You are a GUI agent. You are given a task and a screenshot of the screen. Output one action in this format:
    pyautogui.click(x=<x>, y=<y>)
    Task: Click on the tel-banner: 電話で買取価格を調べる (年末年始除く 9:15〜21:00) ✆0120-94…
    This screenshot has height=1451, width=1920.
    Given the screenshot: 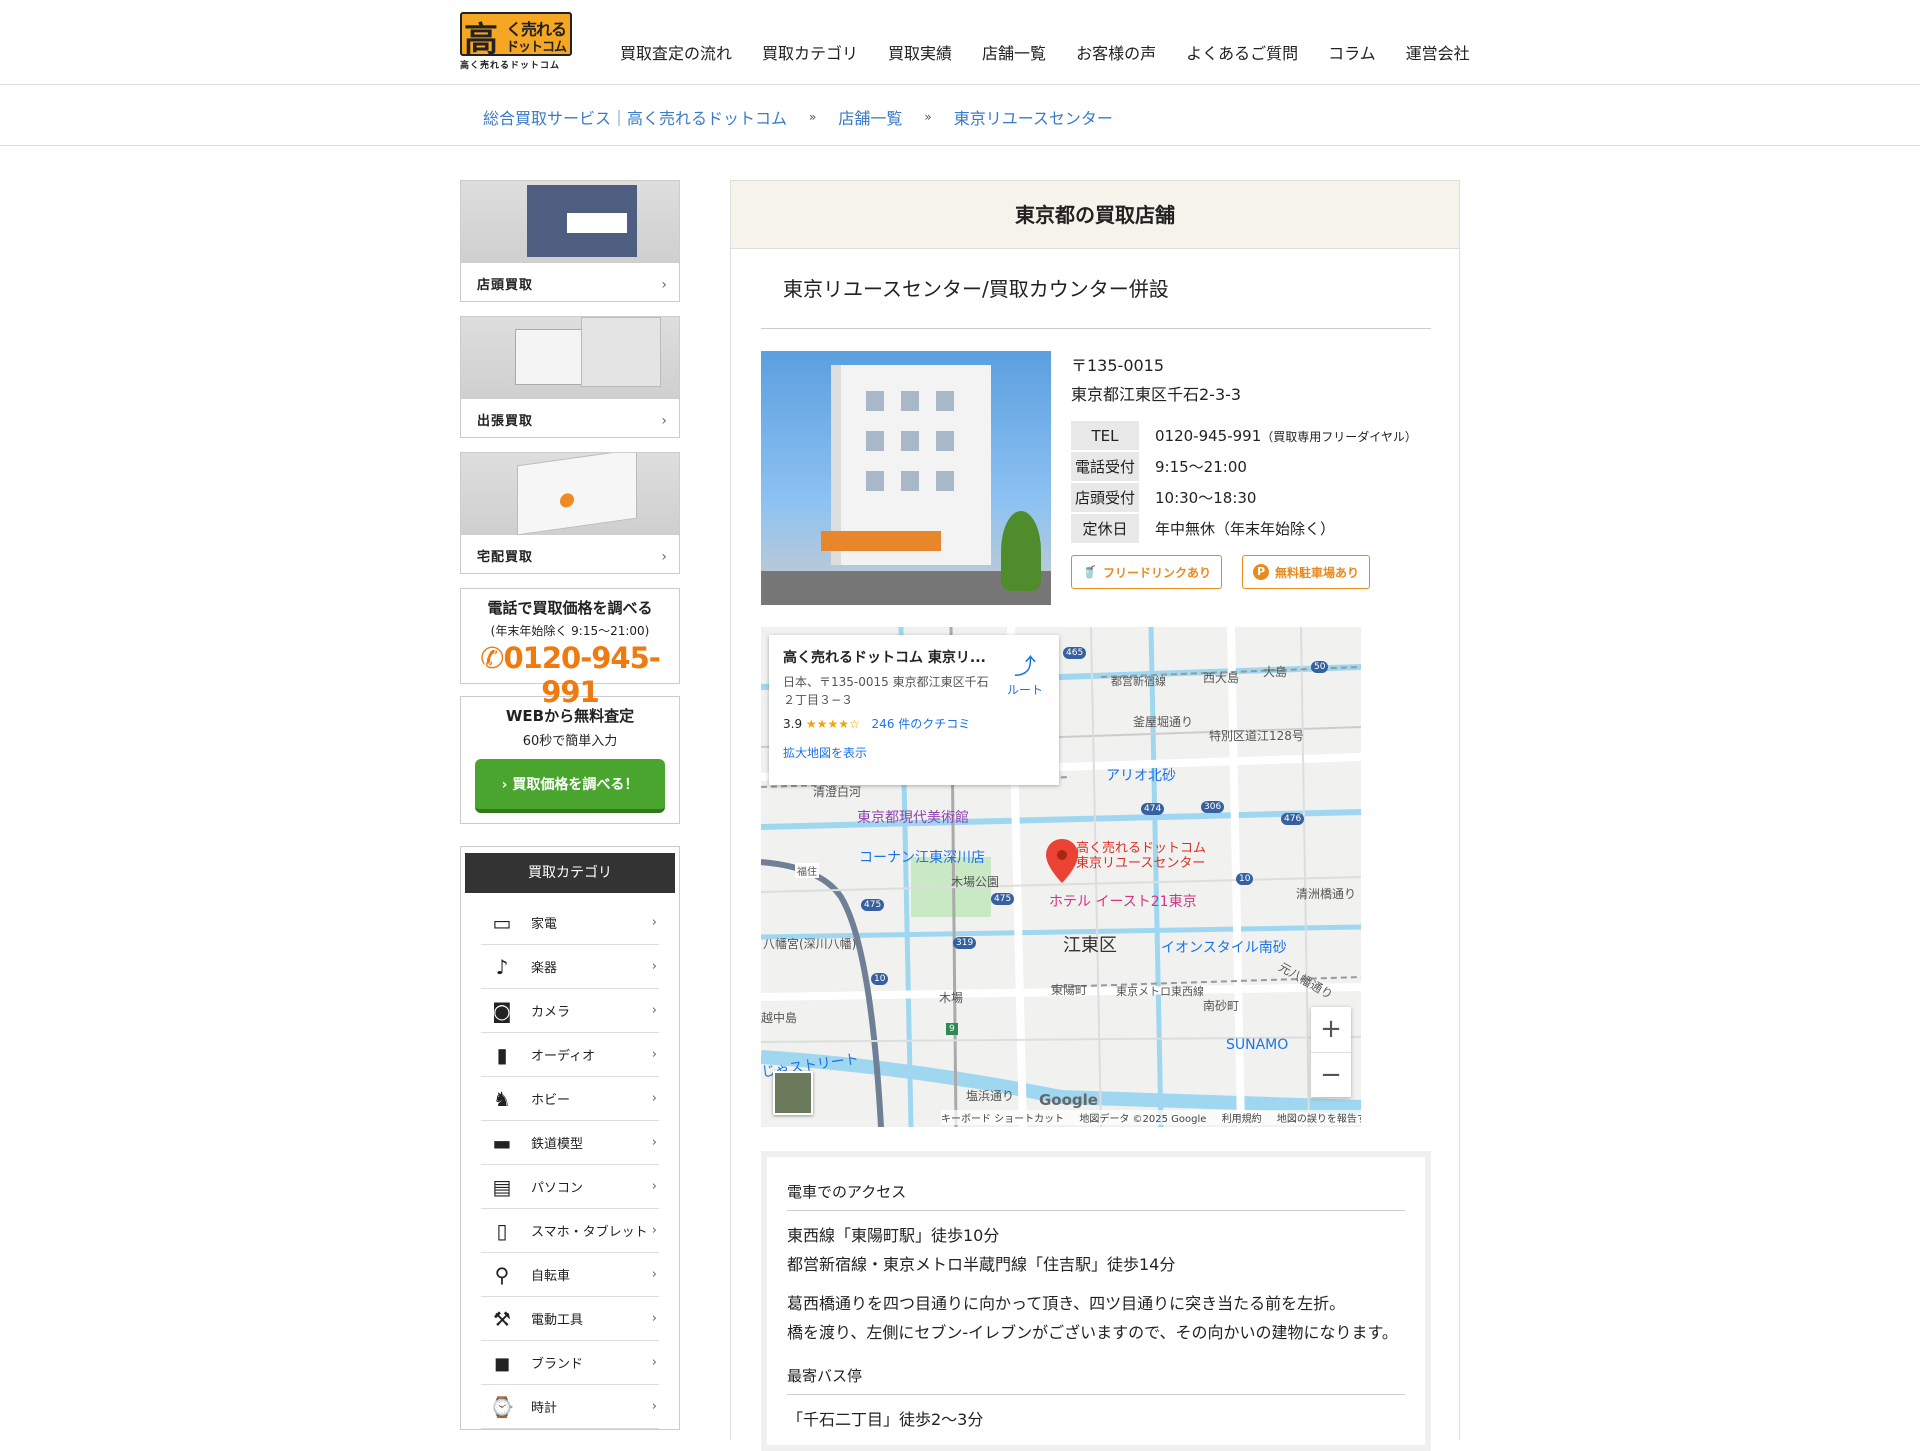 What is the action you would take?
    pyautogui.click(x=570, y=648)
    